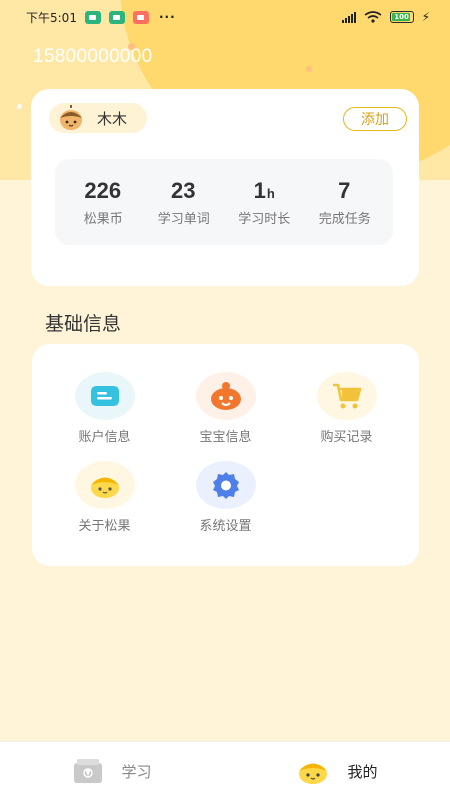  I want to click on section-title: 基础信息, so click(83, 324).